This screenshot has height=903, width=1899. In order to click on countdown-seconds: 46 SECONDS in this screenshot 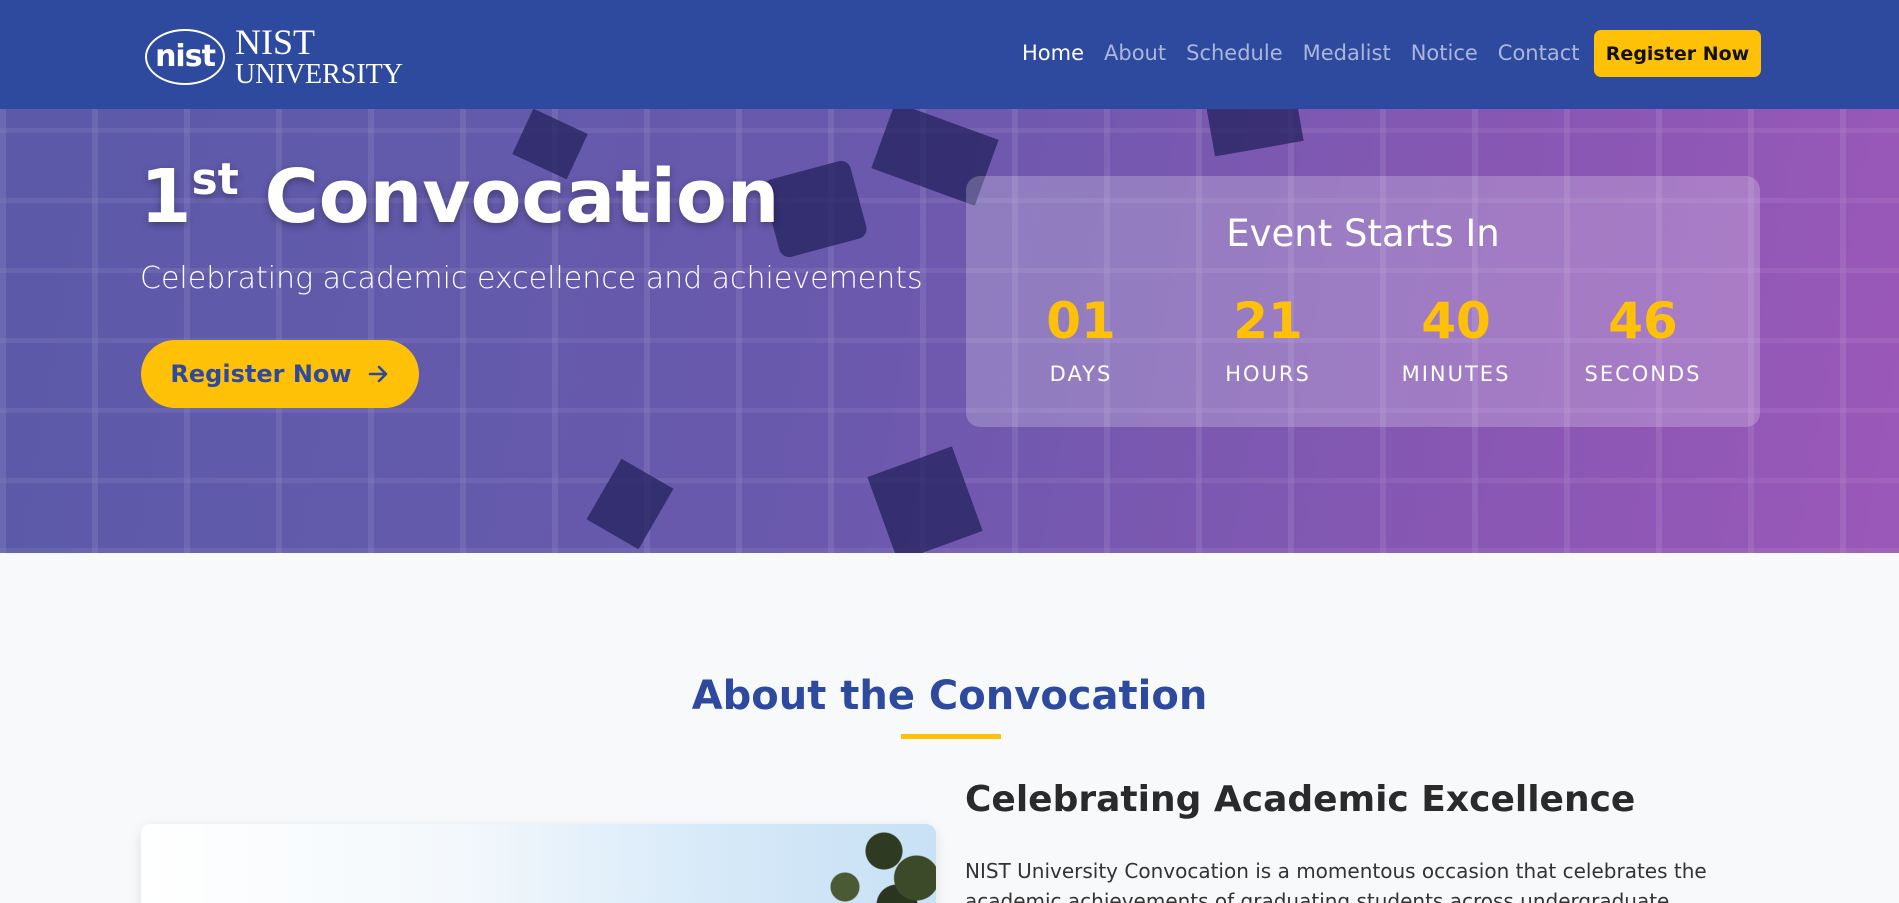, I will do `click(1643, 339)`.